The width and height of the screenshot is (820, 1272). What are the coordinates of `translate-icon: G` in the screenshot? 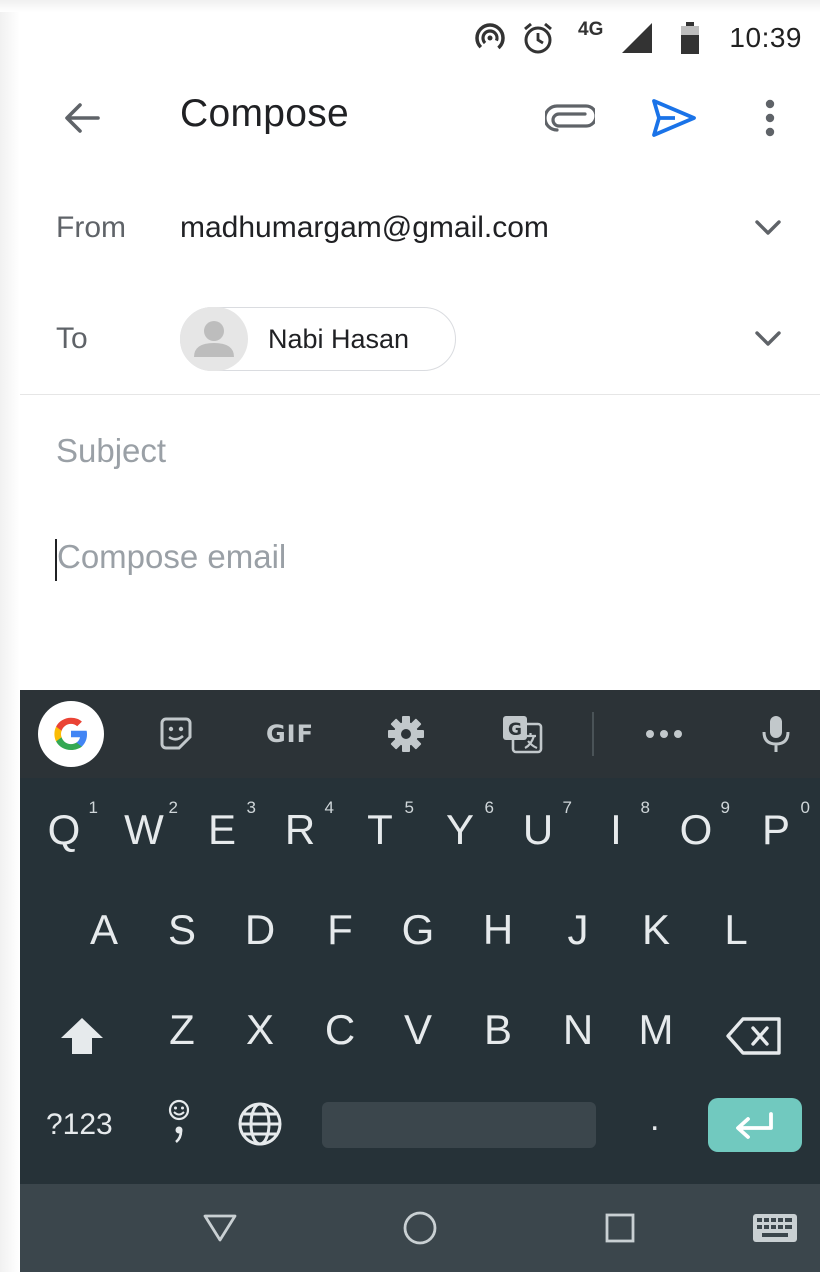 It's located at (522, 734).